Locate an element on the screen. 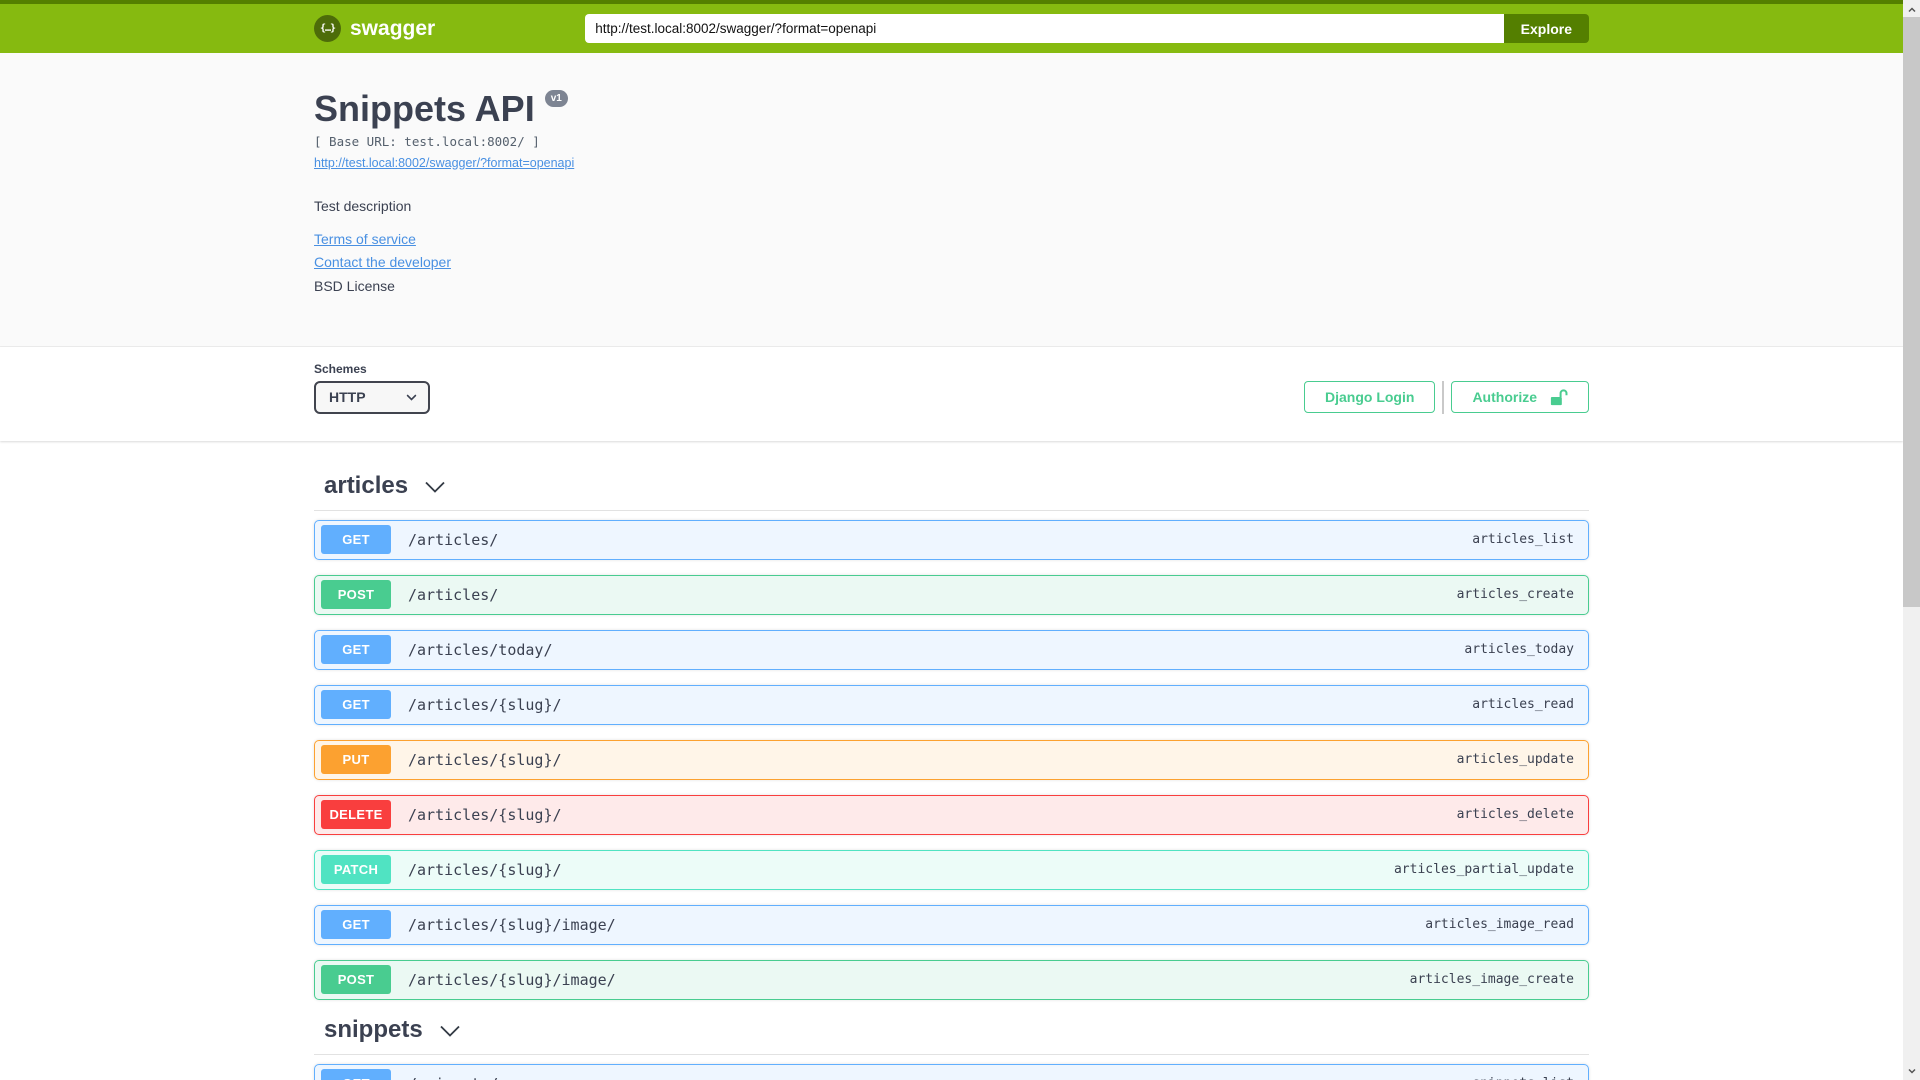 Image resolution: width=1920 pixels, height=1080 pixels. swagger-logo: {…} swagger is located at coordinates (374, 28).